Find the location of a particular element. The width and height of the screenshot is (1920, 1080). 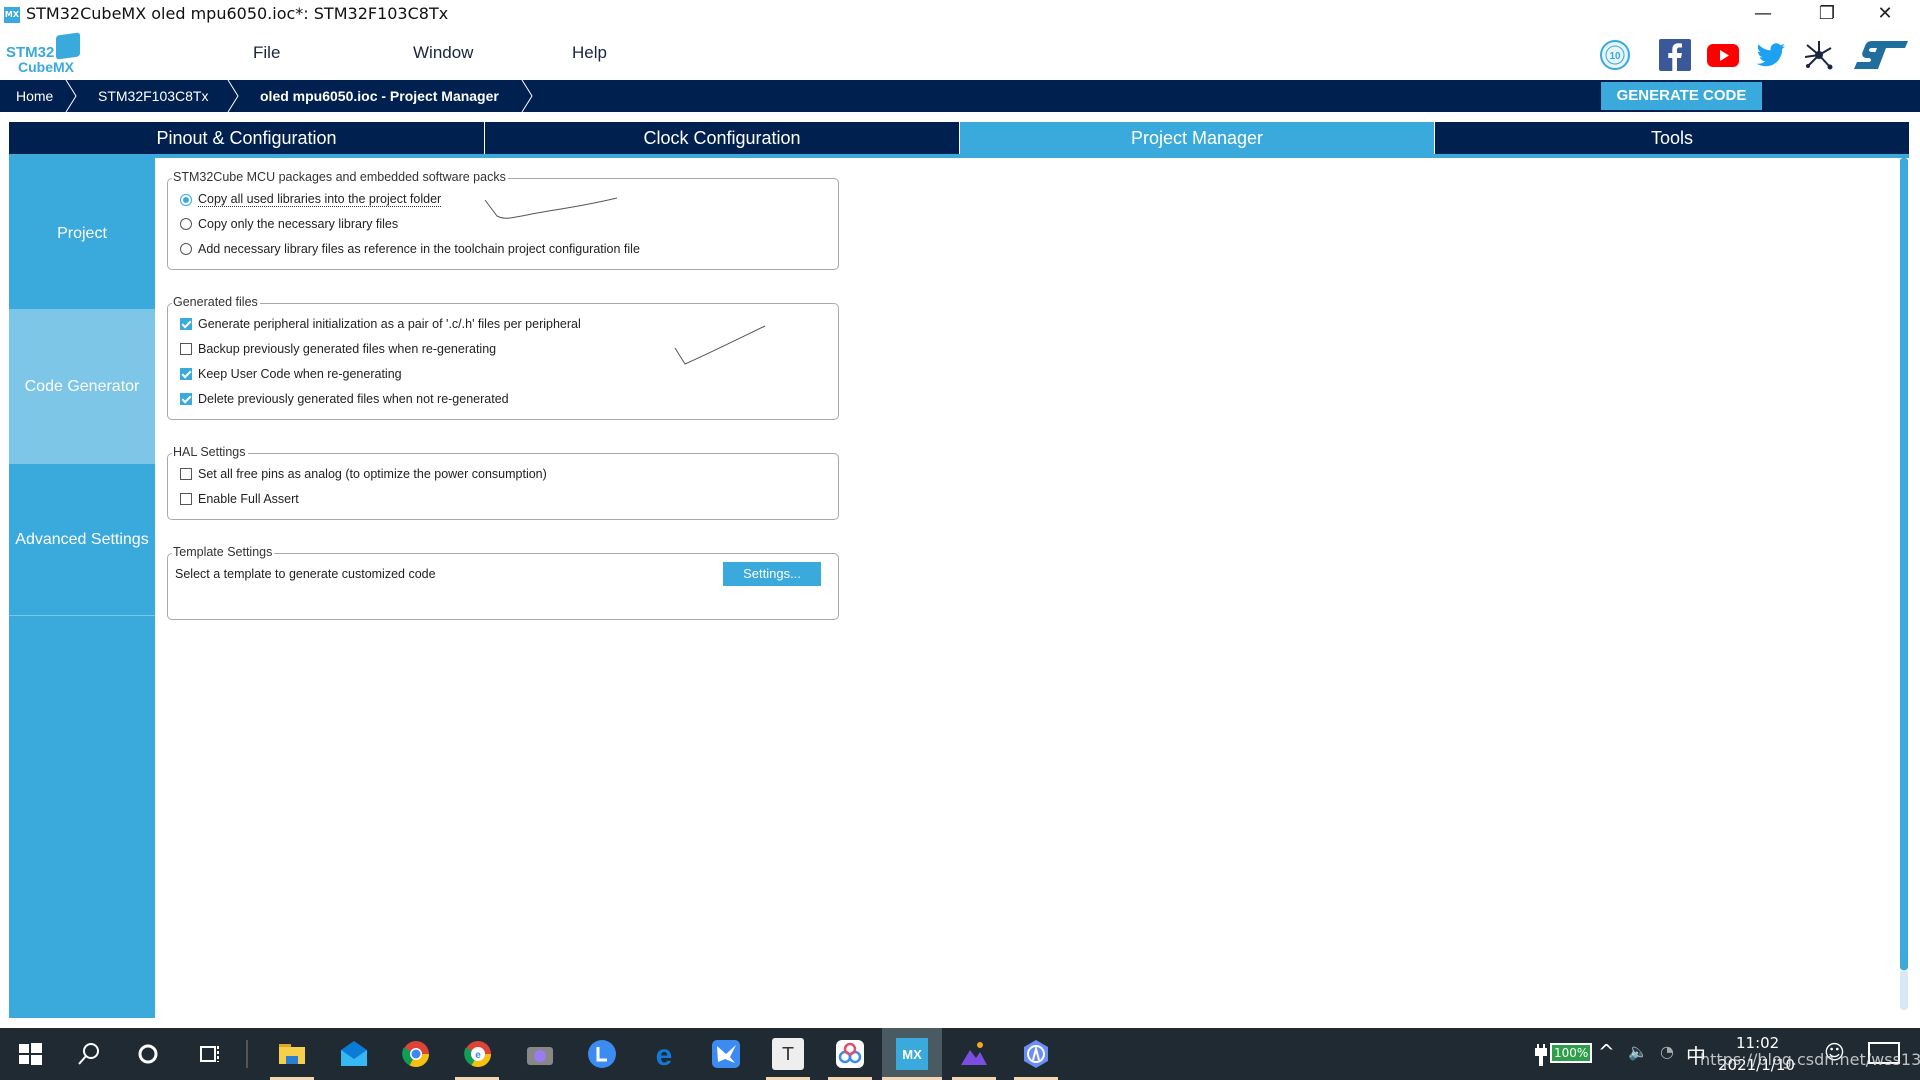

anniversary-10-years-icon: 10 is located at coordinates (1615, 55).